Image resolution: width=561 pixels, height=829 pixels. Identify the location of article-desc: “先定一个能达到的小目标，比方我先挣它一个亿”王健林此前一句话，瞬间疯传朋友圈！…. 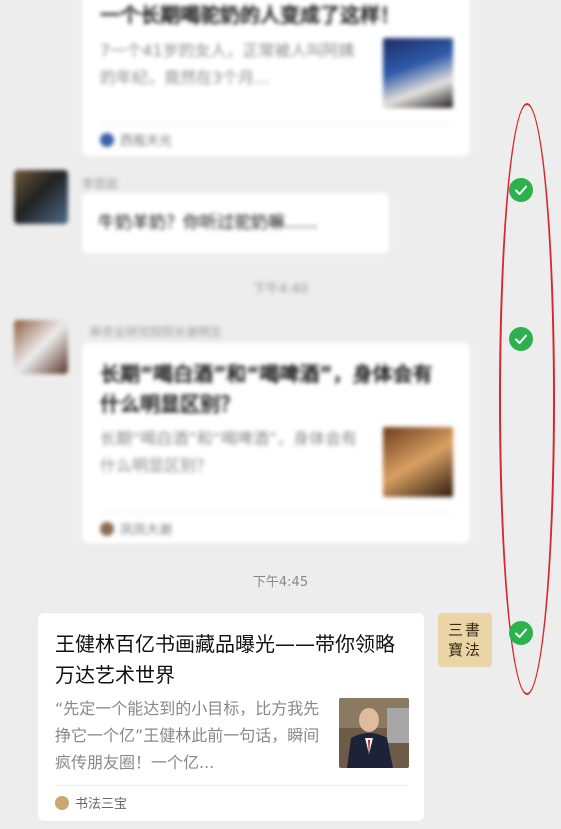
(187, 735).